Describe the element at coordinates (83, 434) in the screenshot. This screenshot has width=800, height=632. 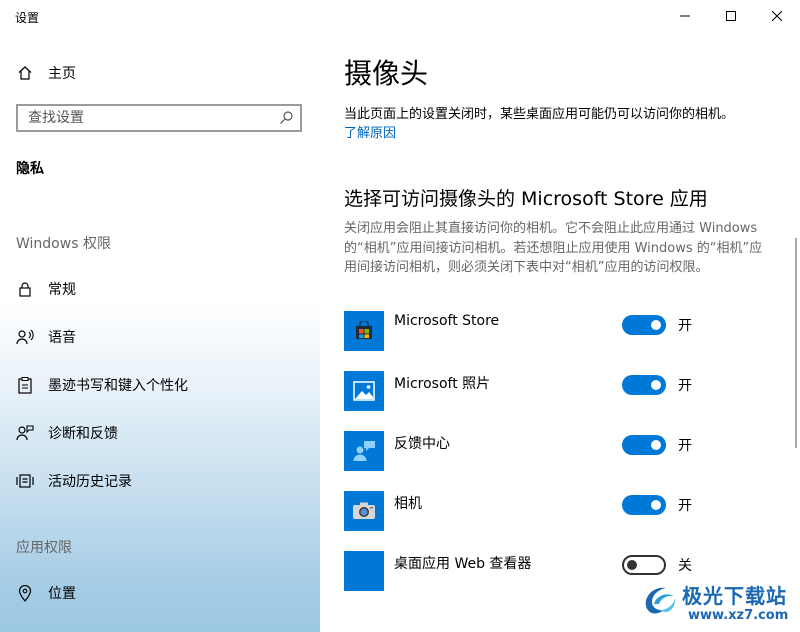
I see `sidebar-item-label: 诊断和反馈` at that location.